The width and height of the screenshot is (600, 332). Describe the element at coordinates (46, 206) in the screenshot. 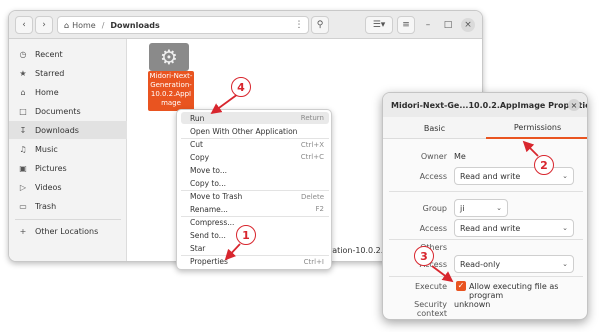

I see `sidebar-item-label: Trash` at that location.